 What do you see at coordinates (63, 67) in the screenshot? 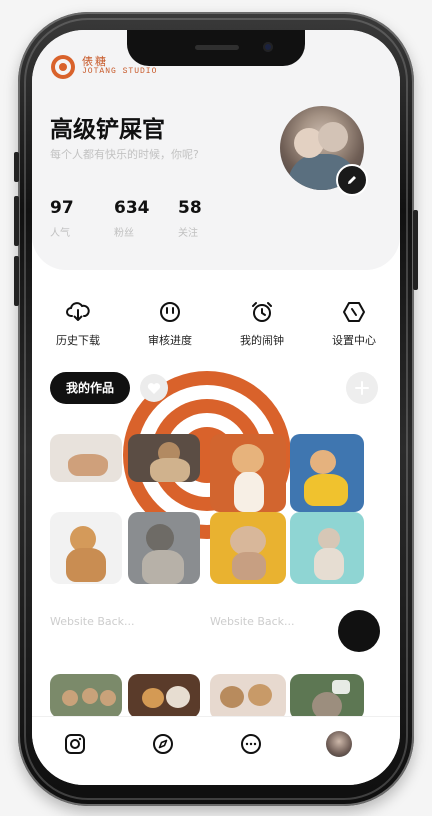
I see `brand-logo-icon` at bounding box center [63, 67].